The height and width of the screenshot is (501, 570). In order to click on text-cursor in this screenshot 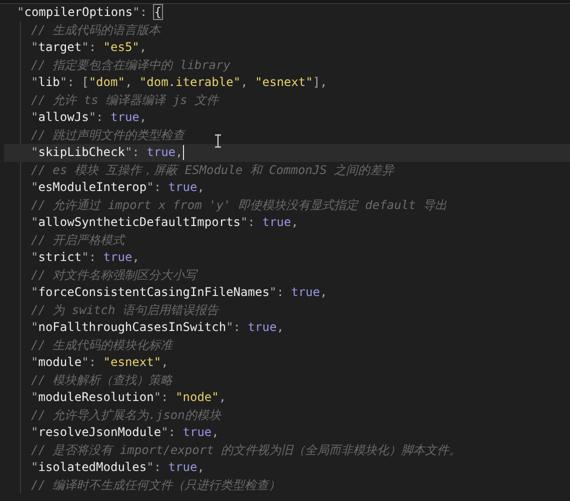, I will do `click(183, 152)`.